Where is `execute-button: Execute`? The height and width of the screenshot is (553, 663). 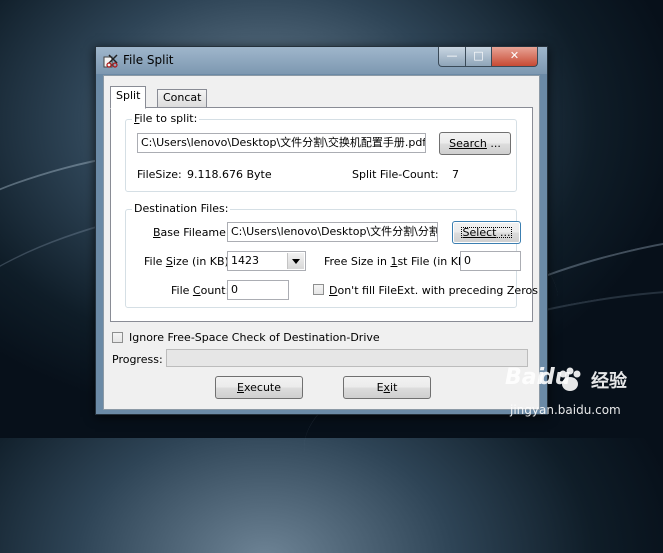 execute-button: Execute is located at coordinates (259, 387).